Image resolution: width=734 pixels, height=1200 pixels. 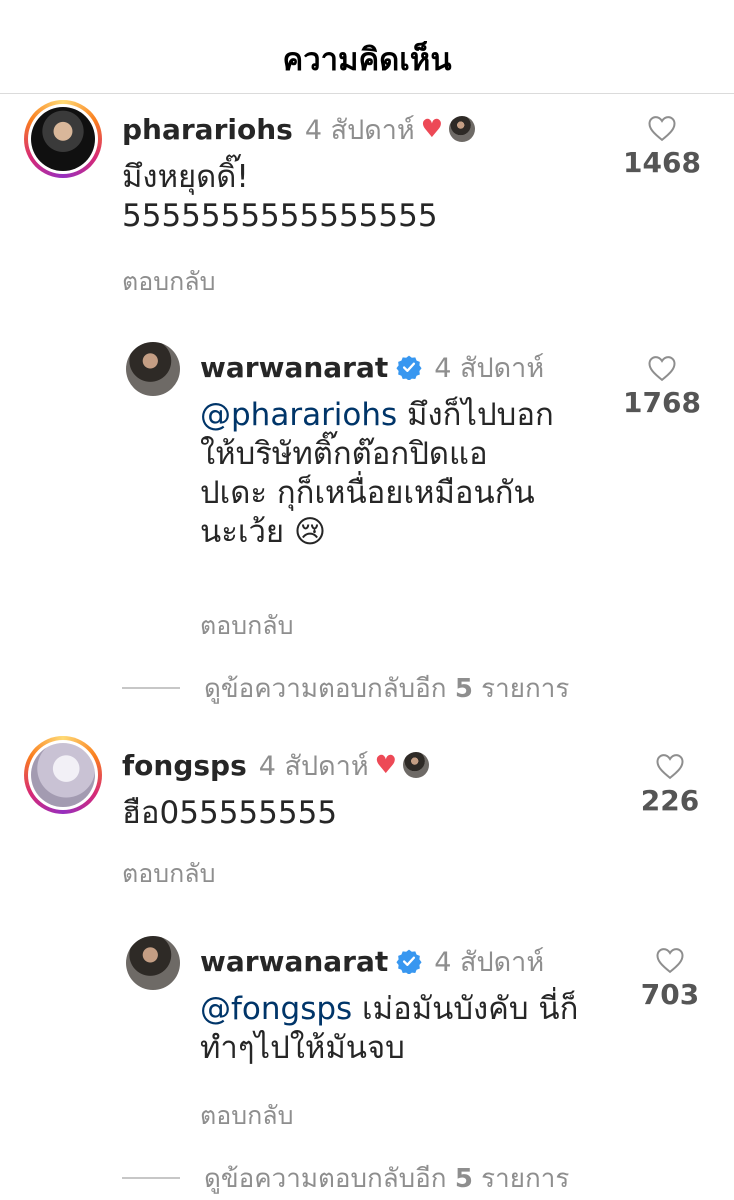 What do you see at coordinates (207, 129) in the screenshot?
I see `username: pharariohs` at bounding box center [207, 129].